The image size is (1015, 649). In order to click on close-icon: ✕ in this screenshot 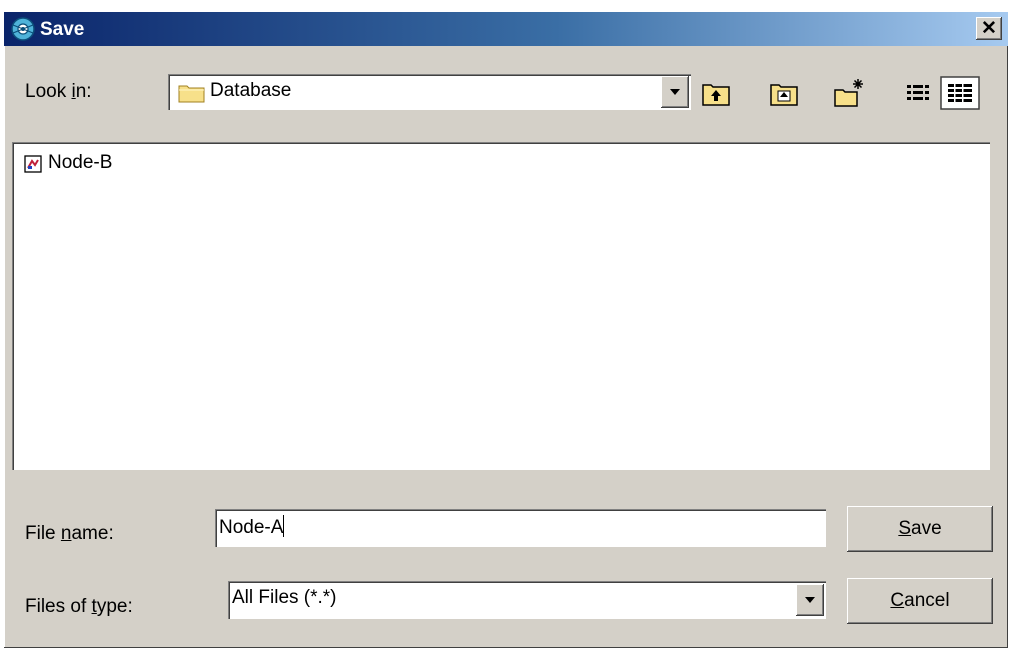, I will do `click(989, 28)`.